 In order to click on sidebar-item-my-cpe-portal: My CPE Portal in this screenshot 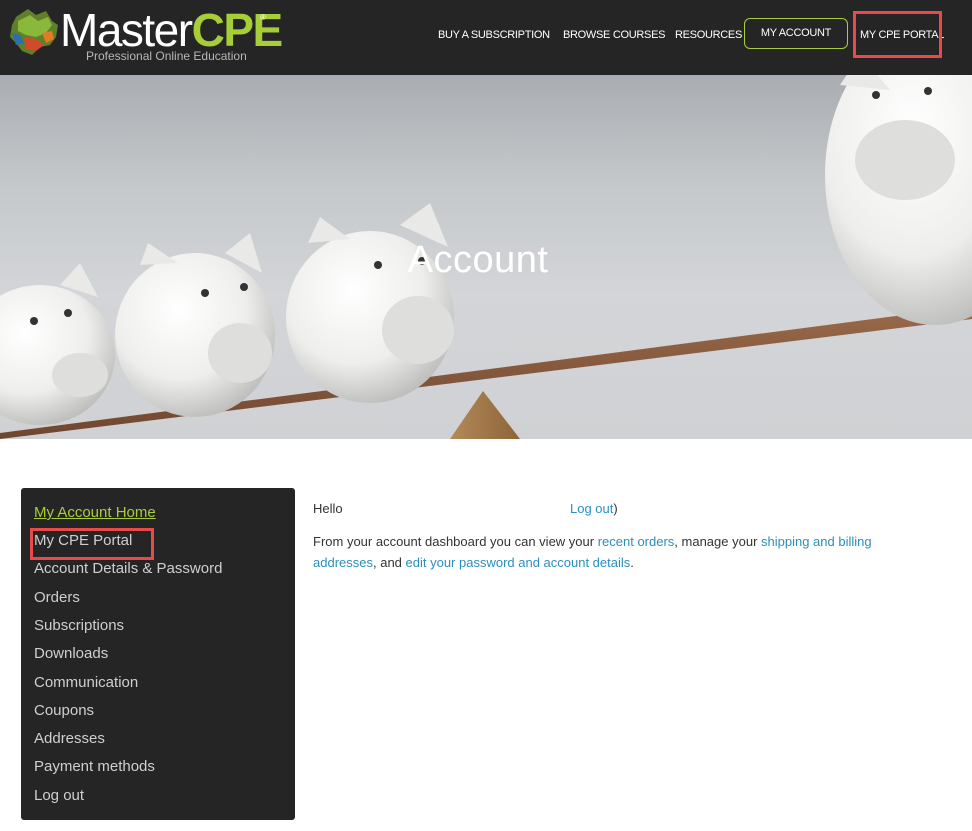, I will do `click(83, 541)`.